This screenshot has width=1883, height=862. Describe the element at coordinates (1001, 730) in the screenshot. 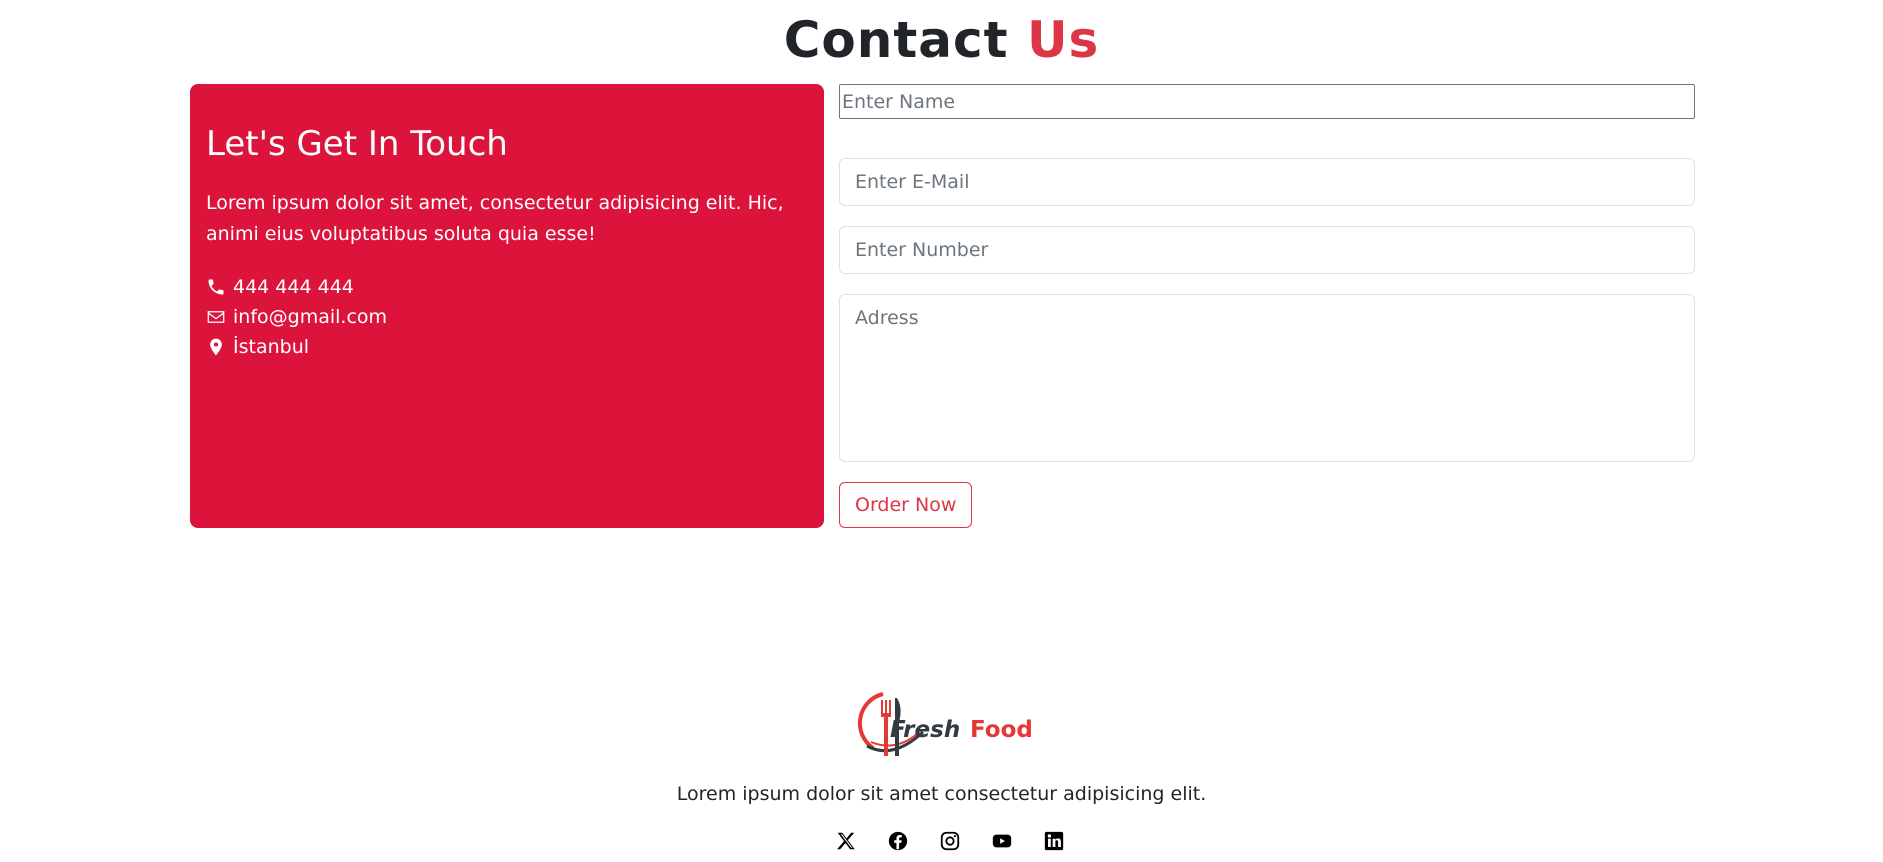

I see `brand-word-food: Food` at that location.